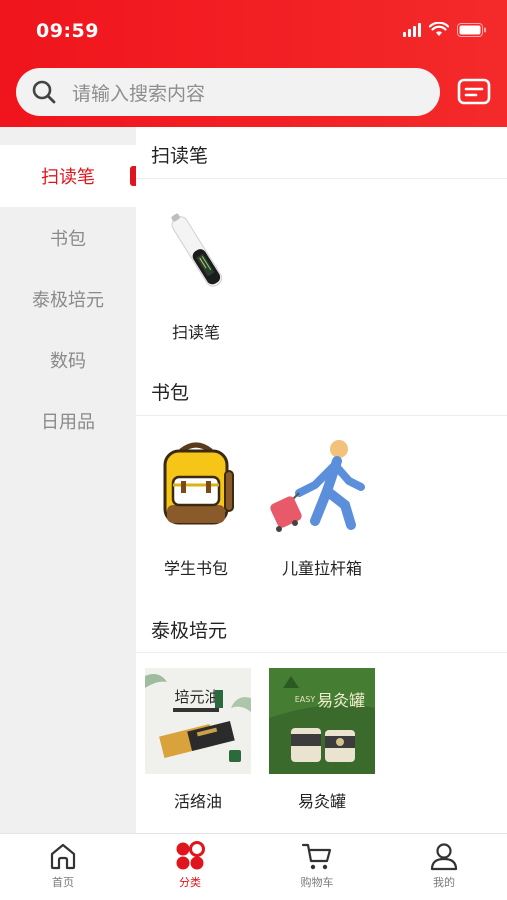 The height and width of the screenshot is (900, 507). I want to click on bottom-tab-bar: 首页 分类 购物车 我的, so click(253, 866).